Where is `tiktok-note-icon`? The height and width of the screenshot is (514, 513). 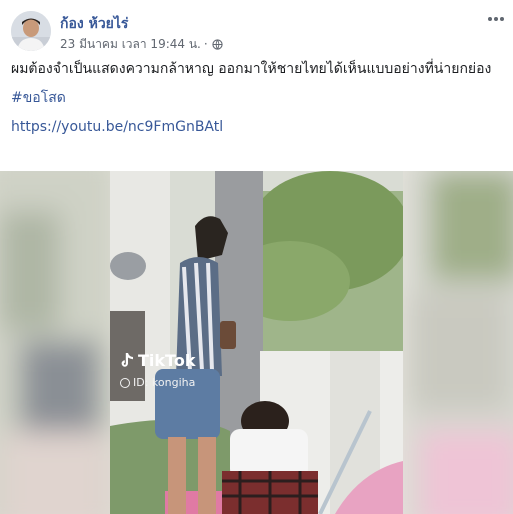 tiktok-note-icon is located at coordinates (127, 360).